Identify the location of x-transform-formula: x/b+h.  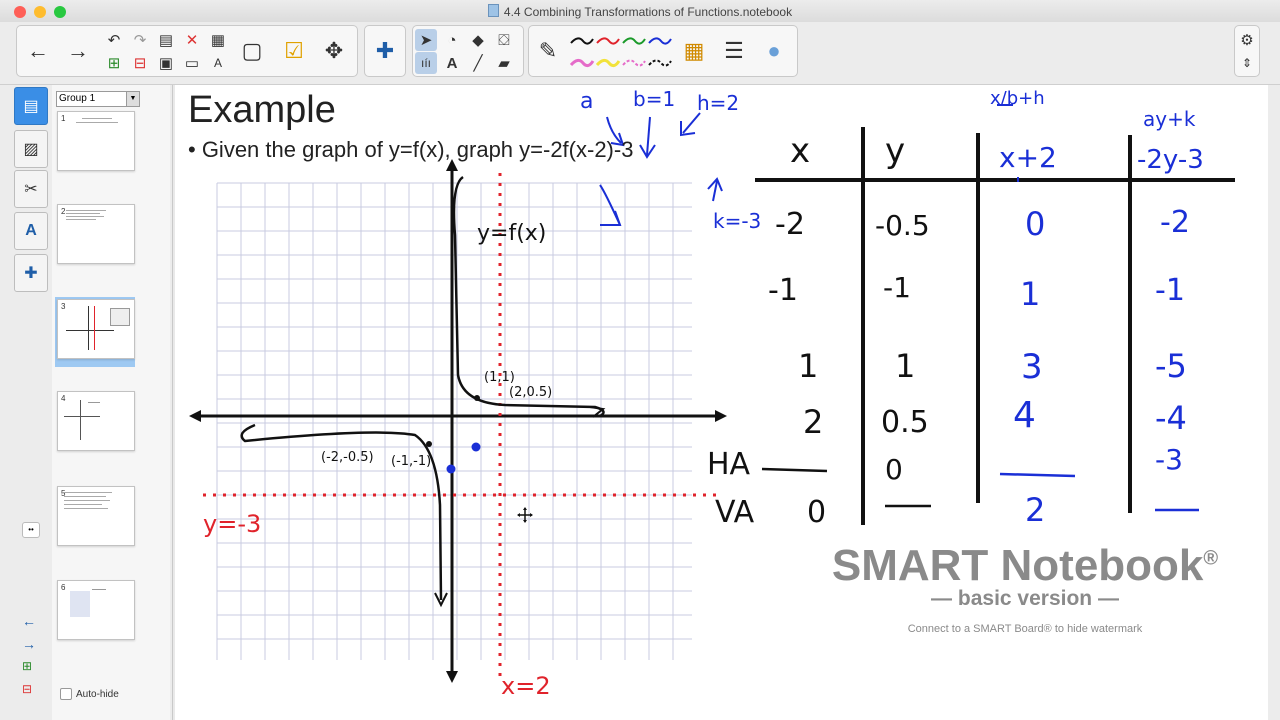
(1017, 98).